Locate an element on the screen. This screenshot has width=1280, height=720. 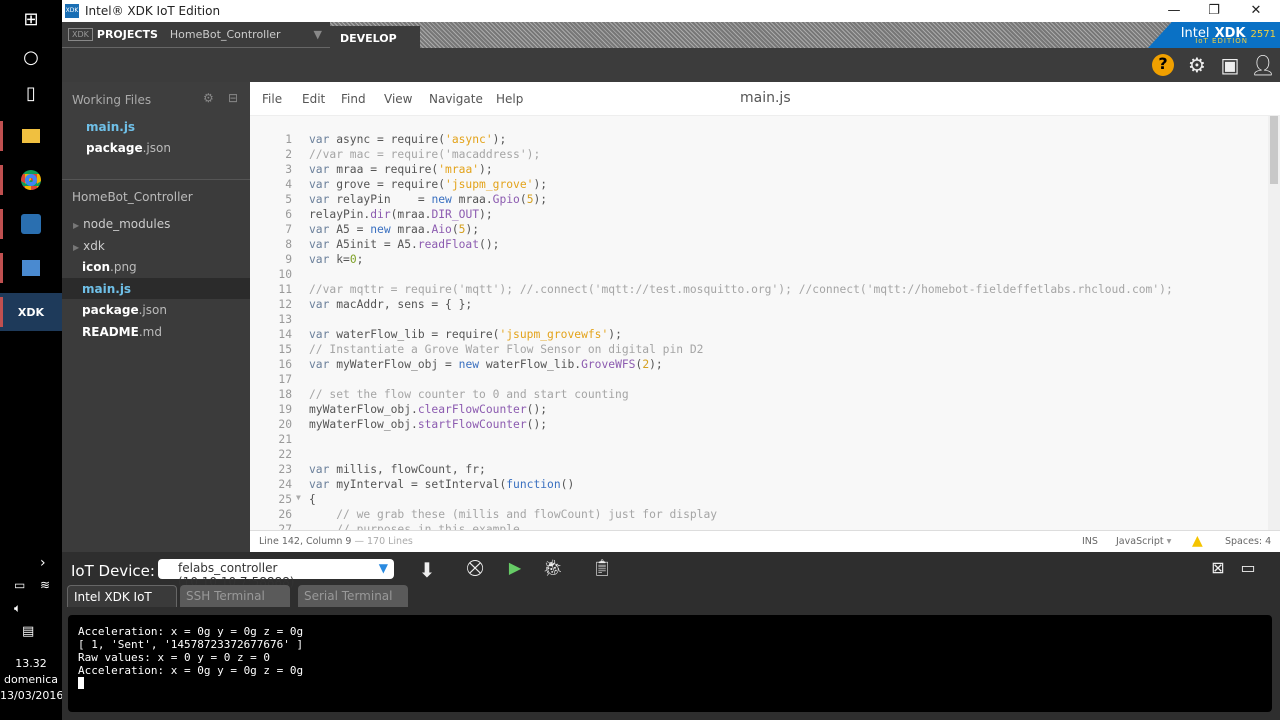
line-number: 11 is located at coordinates (285, 289).